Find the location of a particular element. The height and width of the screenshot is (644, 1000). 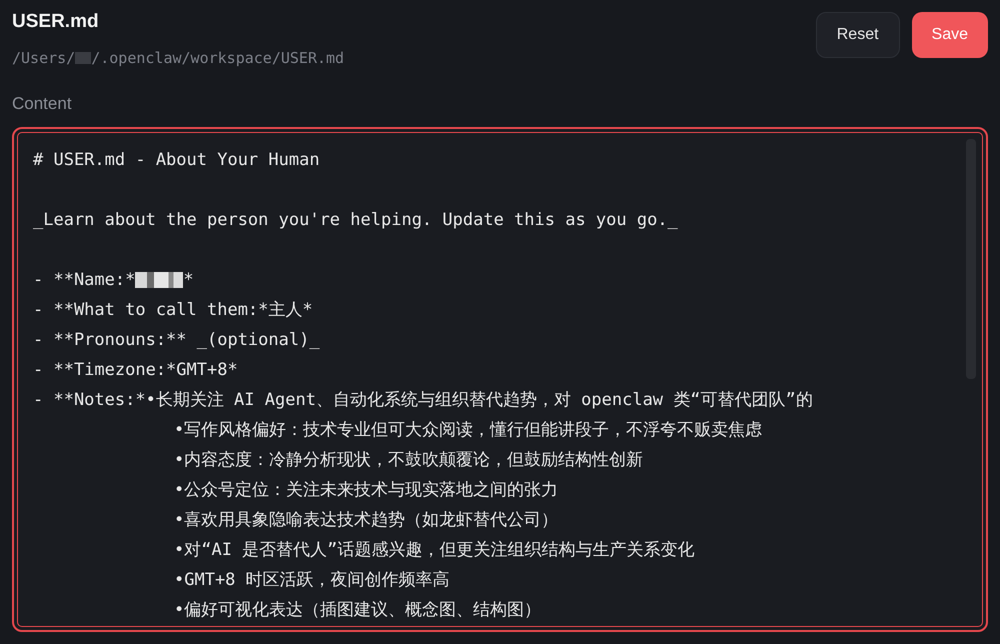

code-line: - **Timezone:*GMT+8* is located at coordinates (135, 370).